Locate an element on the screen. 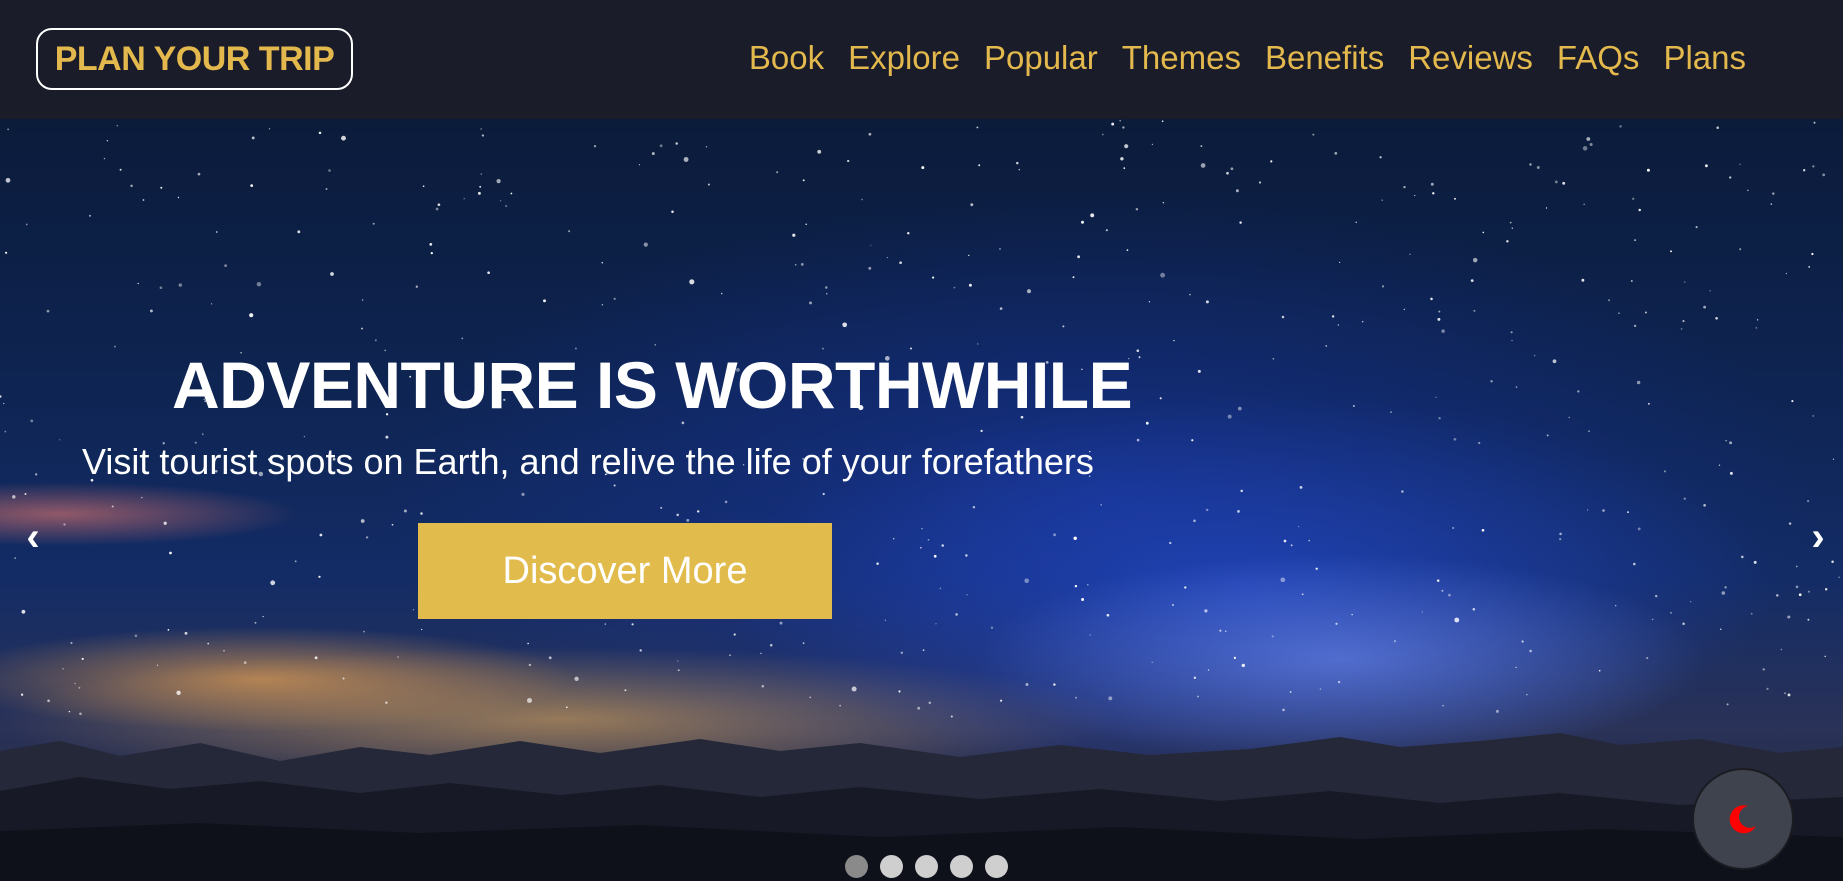 The image size is (1843, 881). carousel-next-arrow: › is located at coordinates (1818, 537).